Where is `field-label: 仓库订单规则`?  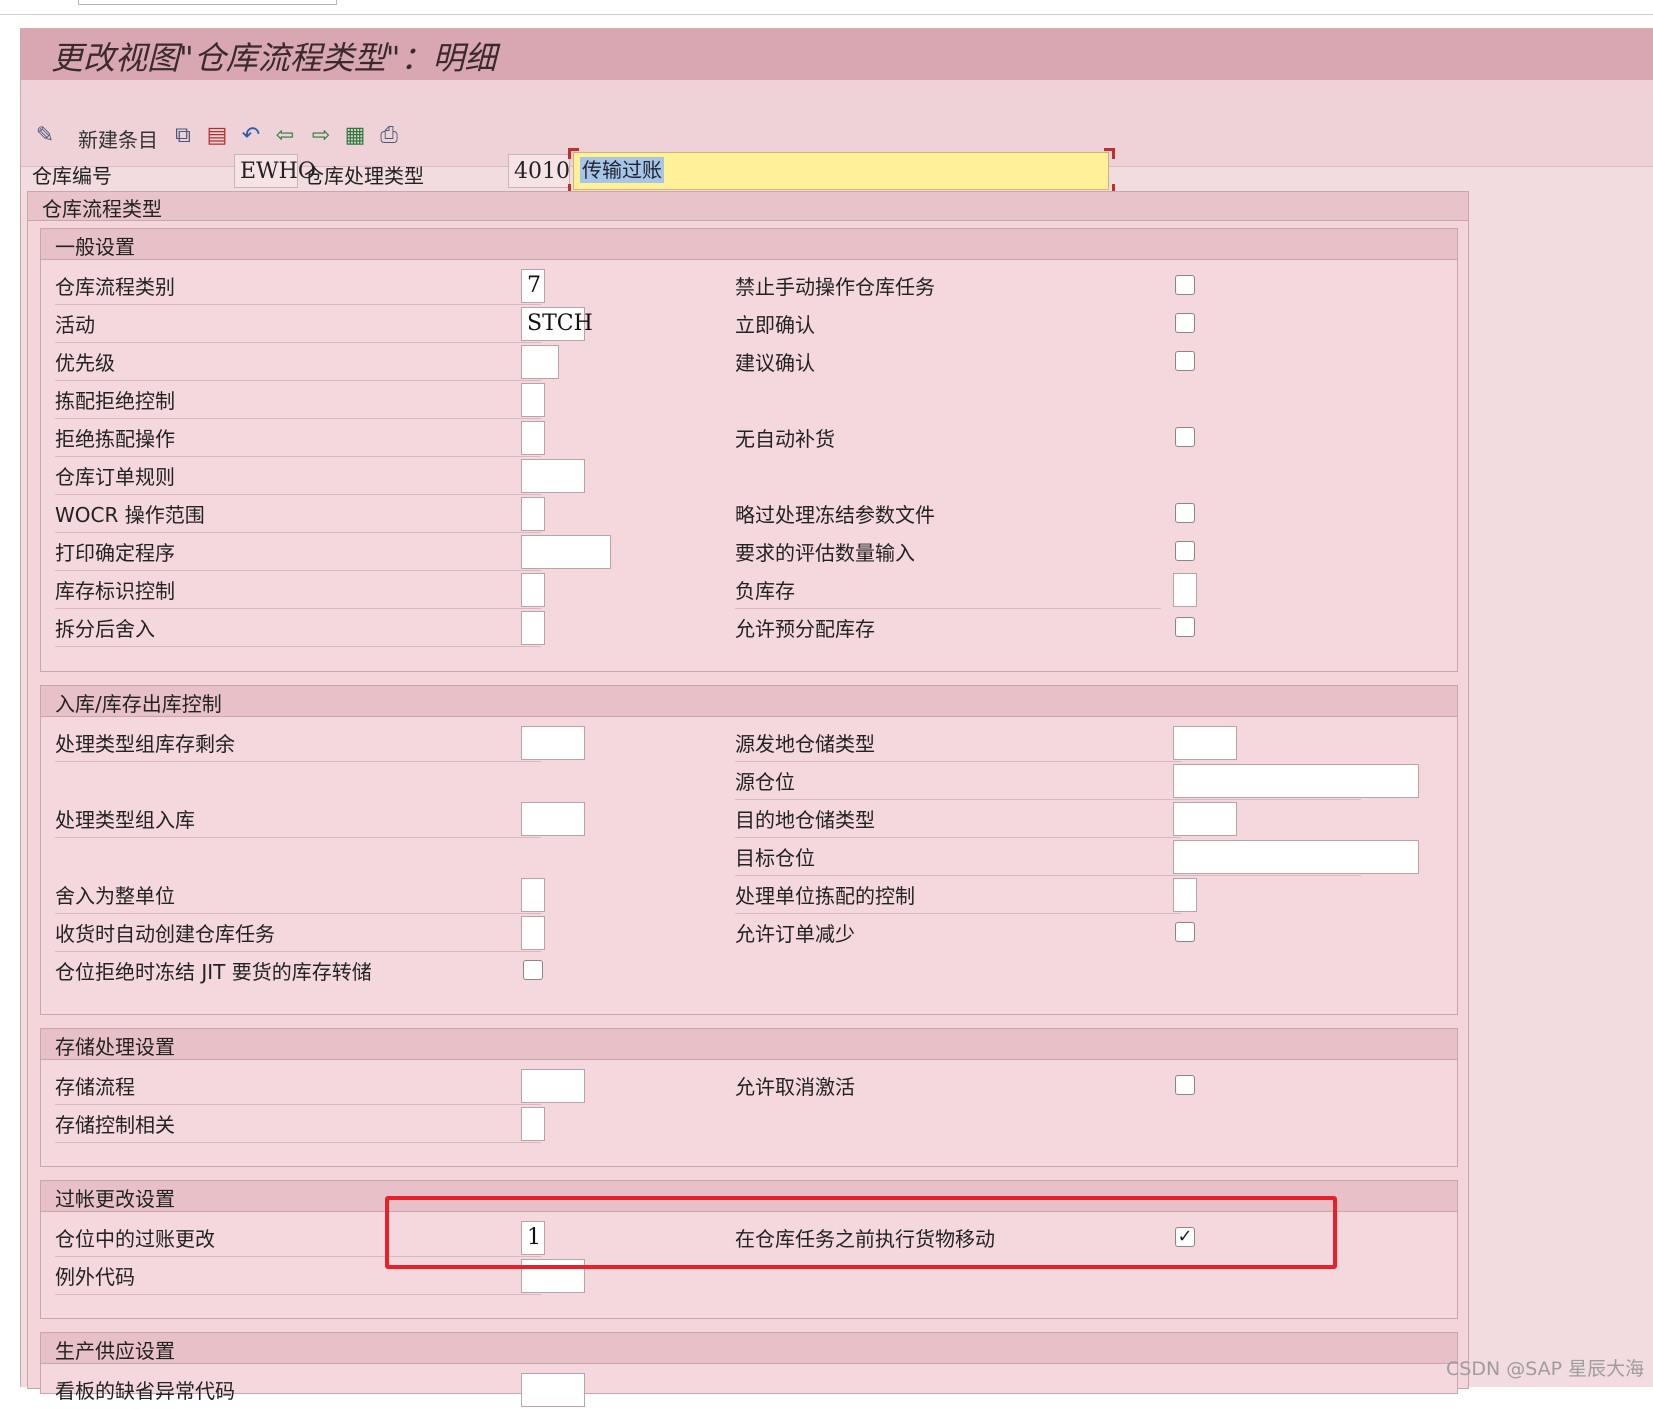 field-label: 仓库订单规则 is located at coordinates (115, 477).